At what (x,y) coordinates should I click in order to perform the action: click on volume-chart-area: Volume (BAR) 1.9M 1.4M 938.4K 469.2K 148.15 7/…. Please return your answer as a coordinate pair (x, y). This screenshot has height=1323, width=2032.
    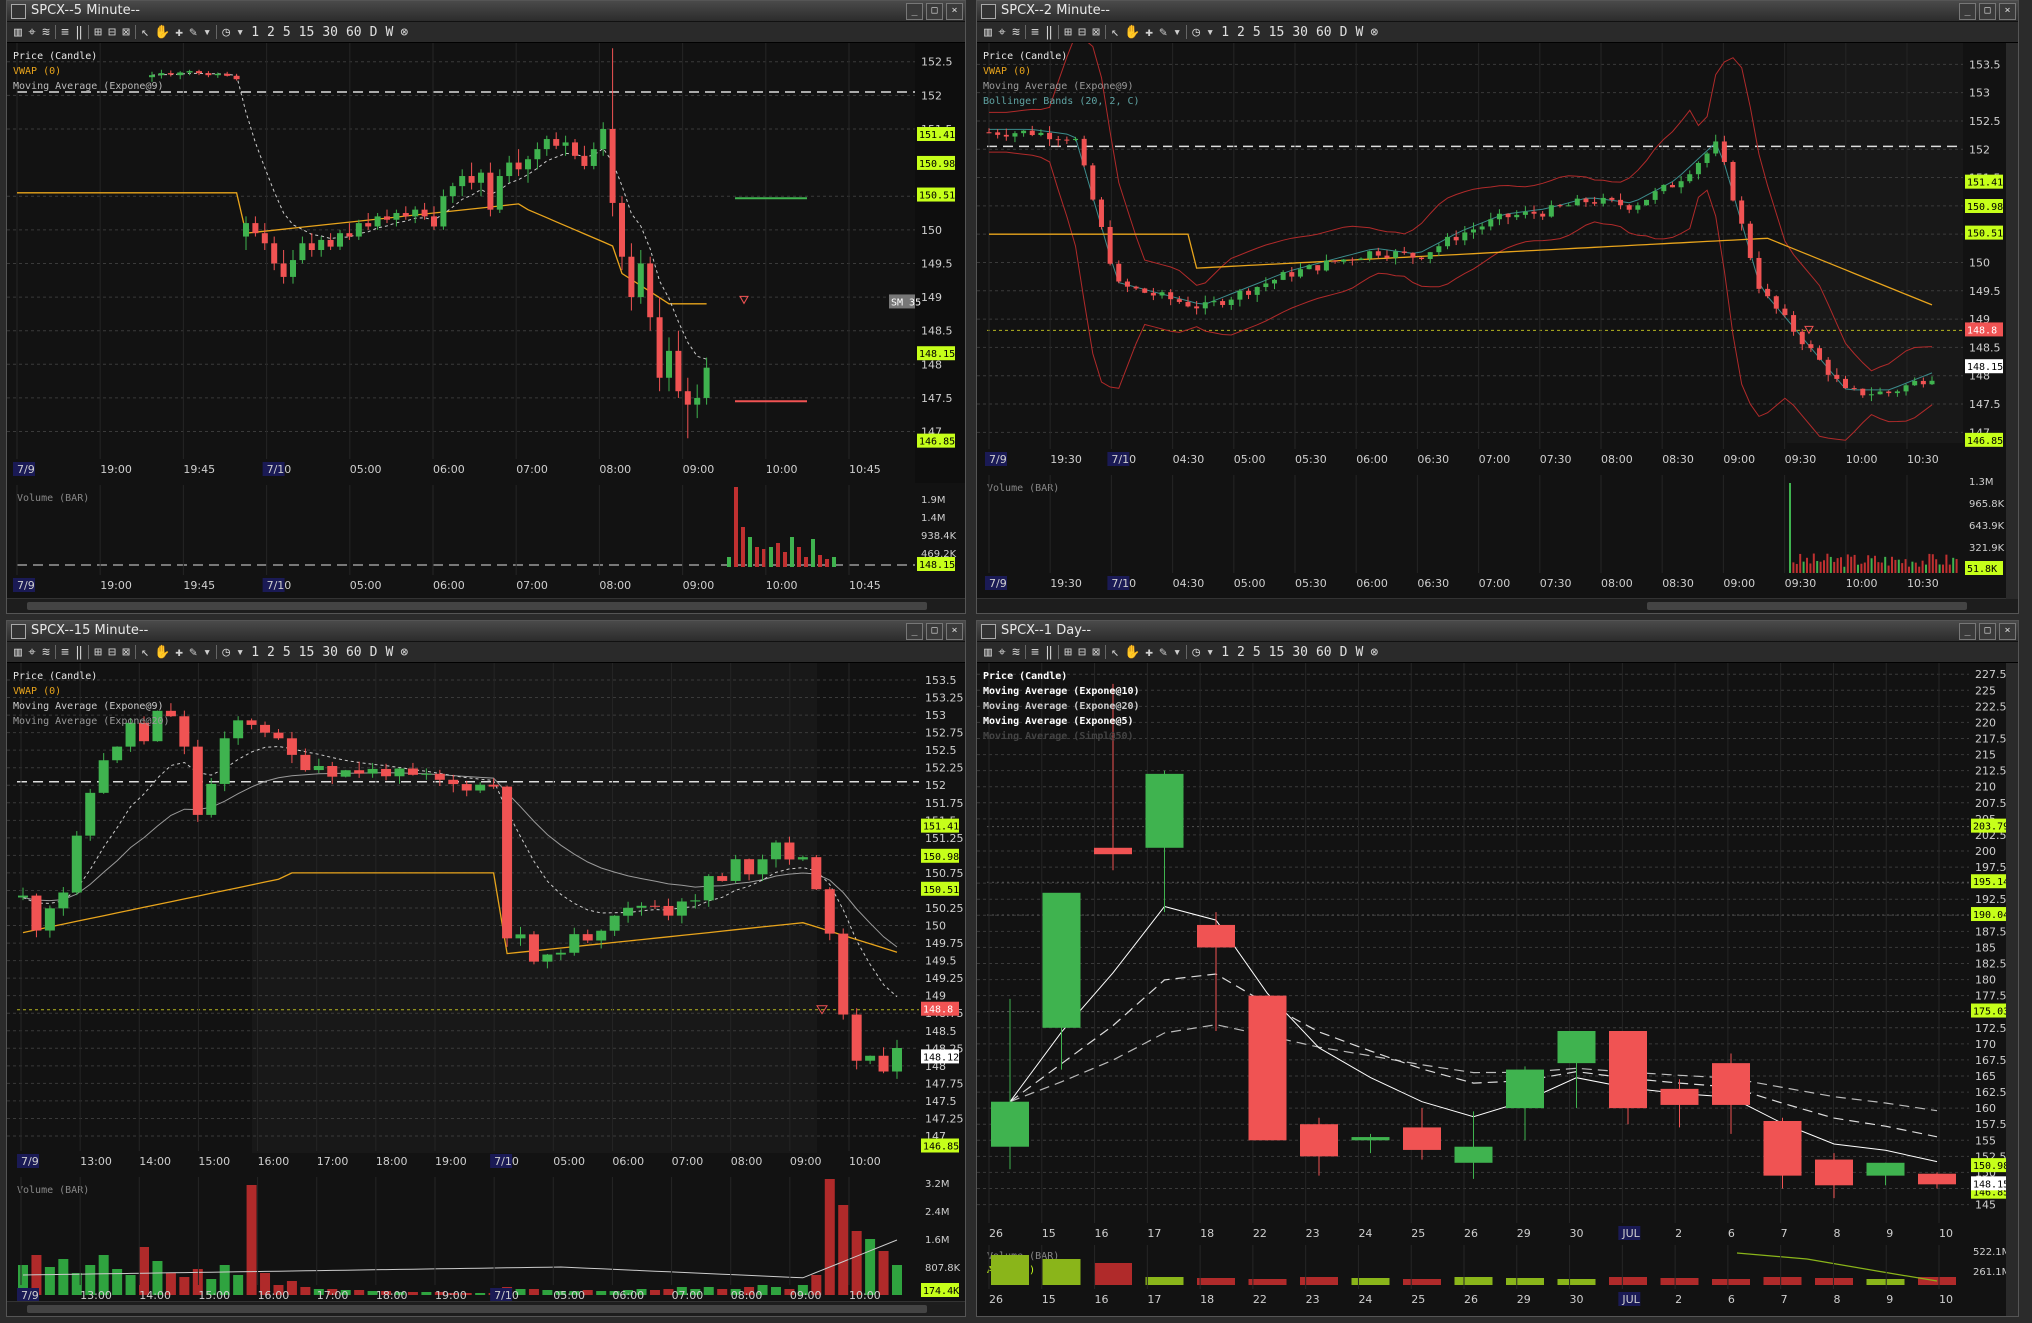
    Looking at the image, I should click on (486, 541).